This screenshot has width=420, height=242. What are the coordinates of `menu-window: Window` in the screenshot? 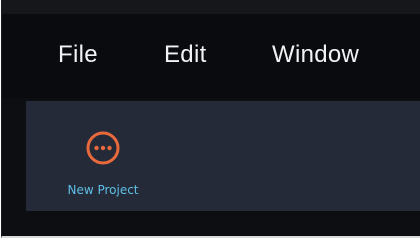 It's located at (315, 55).